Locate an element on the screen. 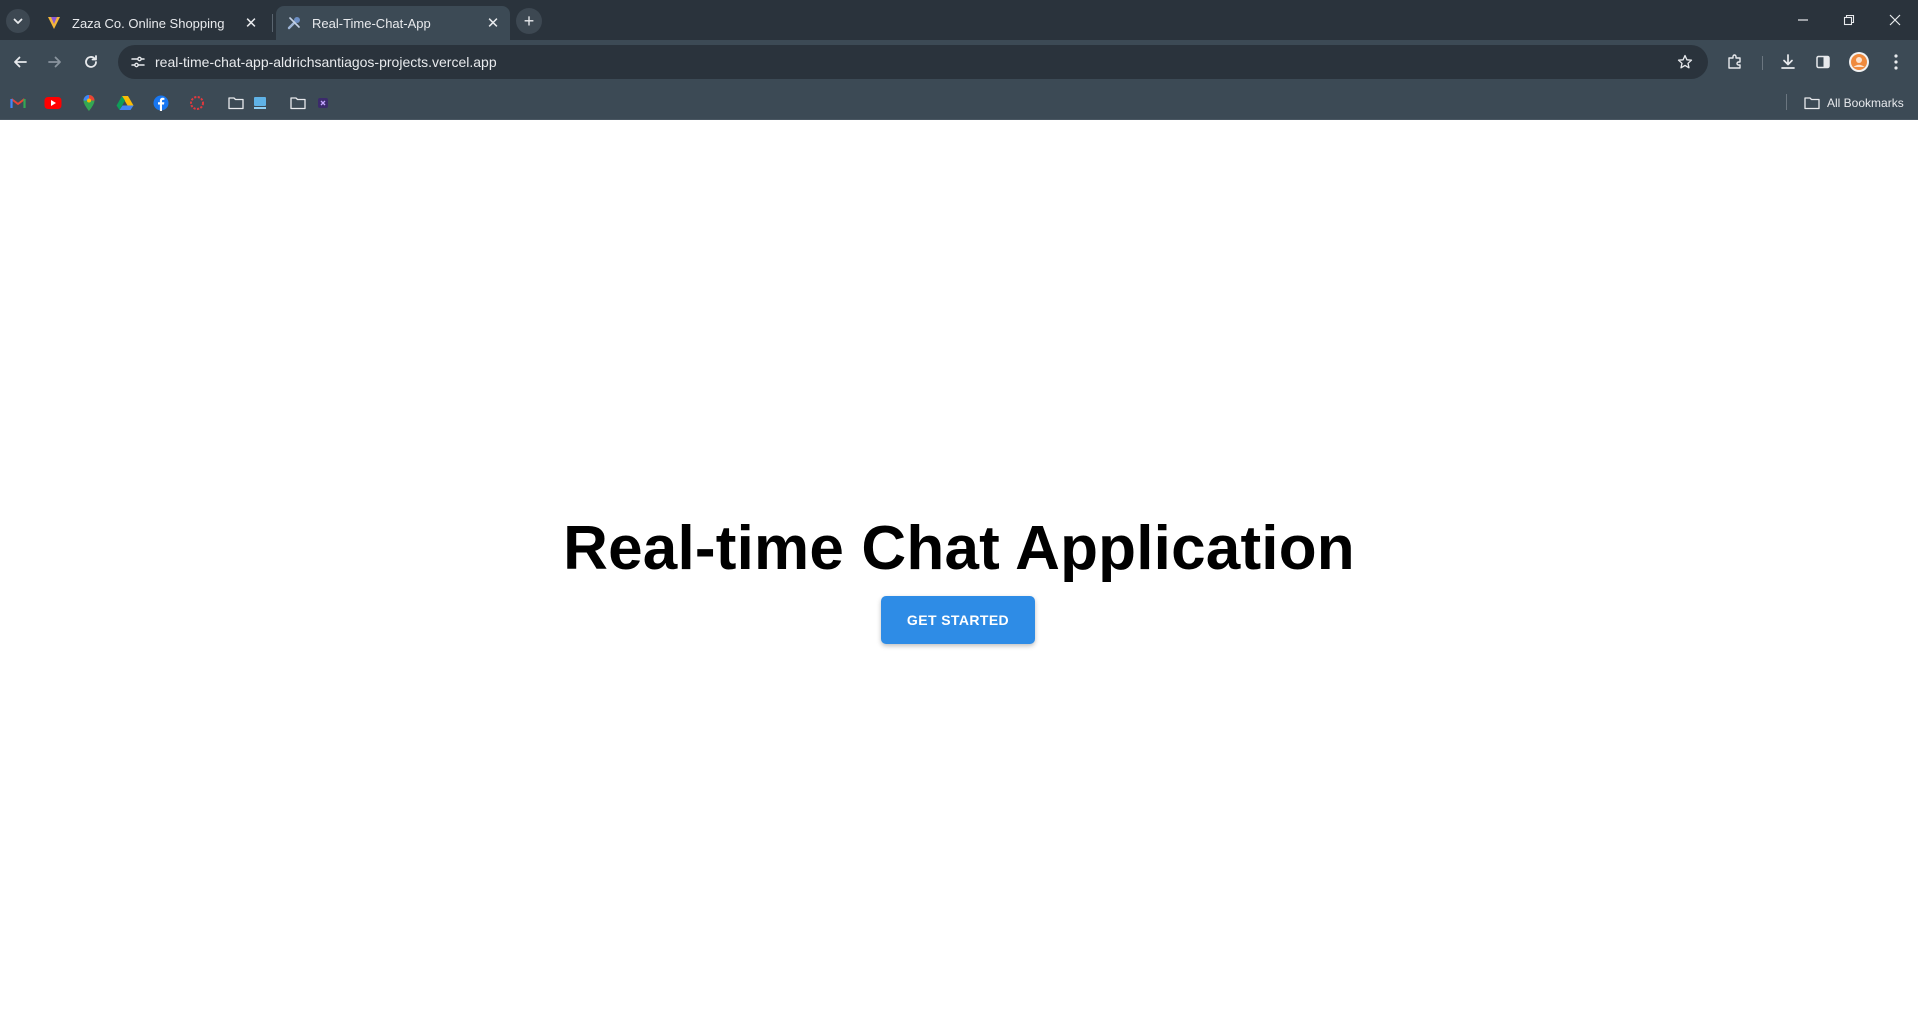 The width and height of the screenshot is (1918, 1031). side-panel-button is located at coordinates (1823, 62).